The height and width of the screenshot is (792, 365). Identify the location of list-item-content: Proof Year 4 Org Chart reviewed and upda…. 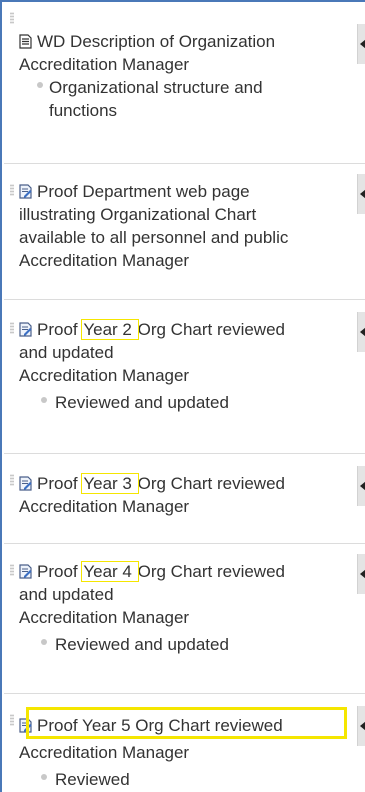
(184, 608).